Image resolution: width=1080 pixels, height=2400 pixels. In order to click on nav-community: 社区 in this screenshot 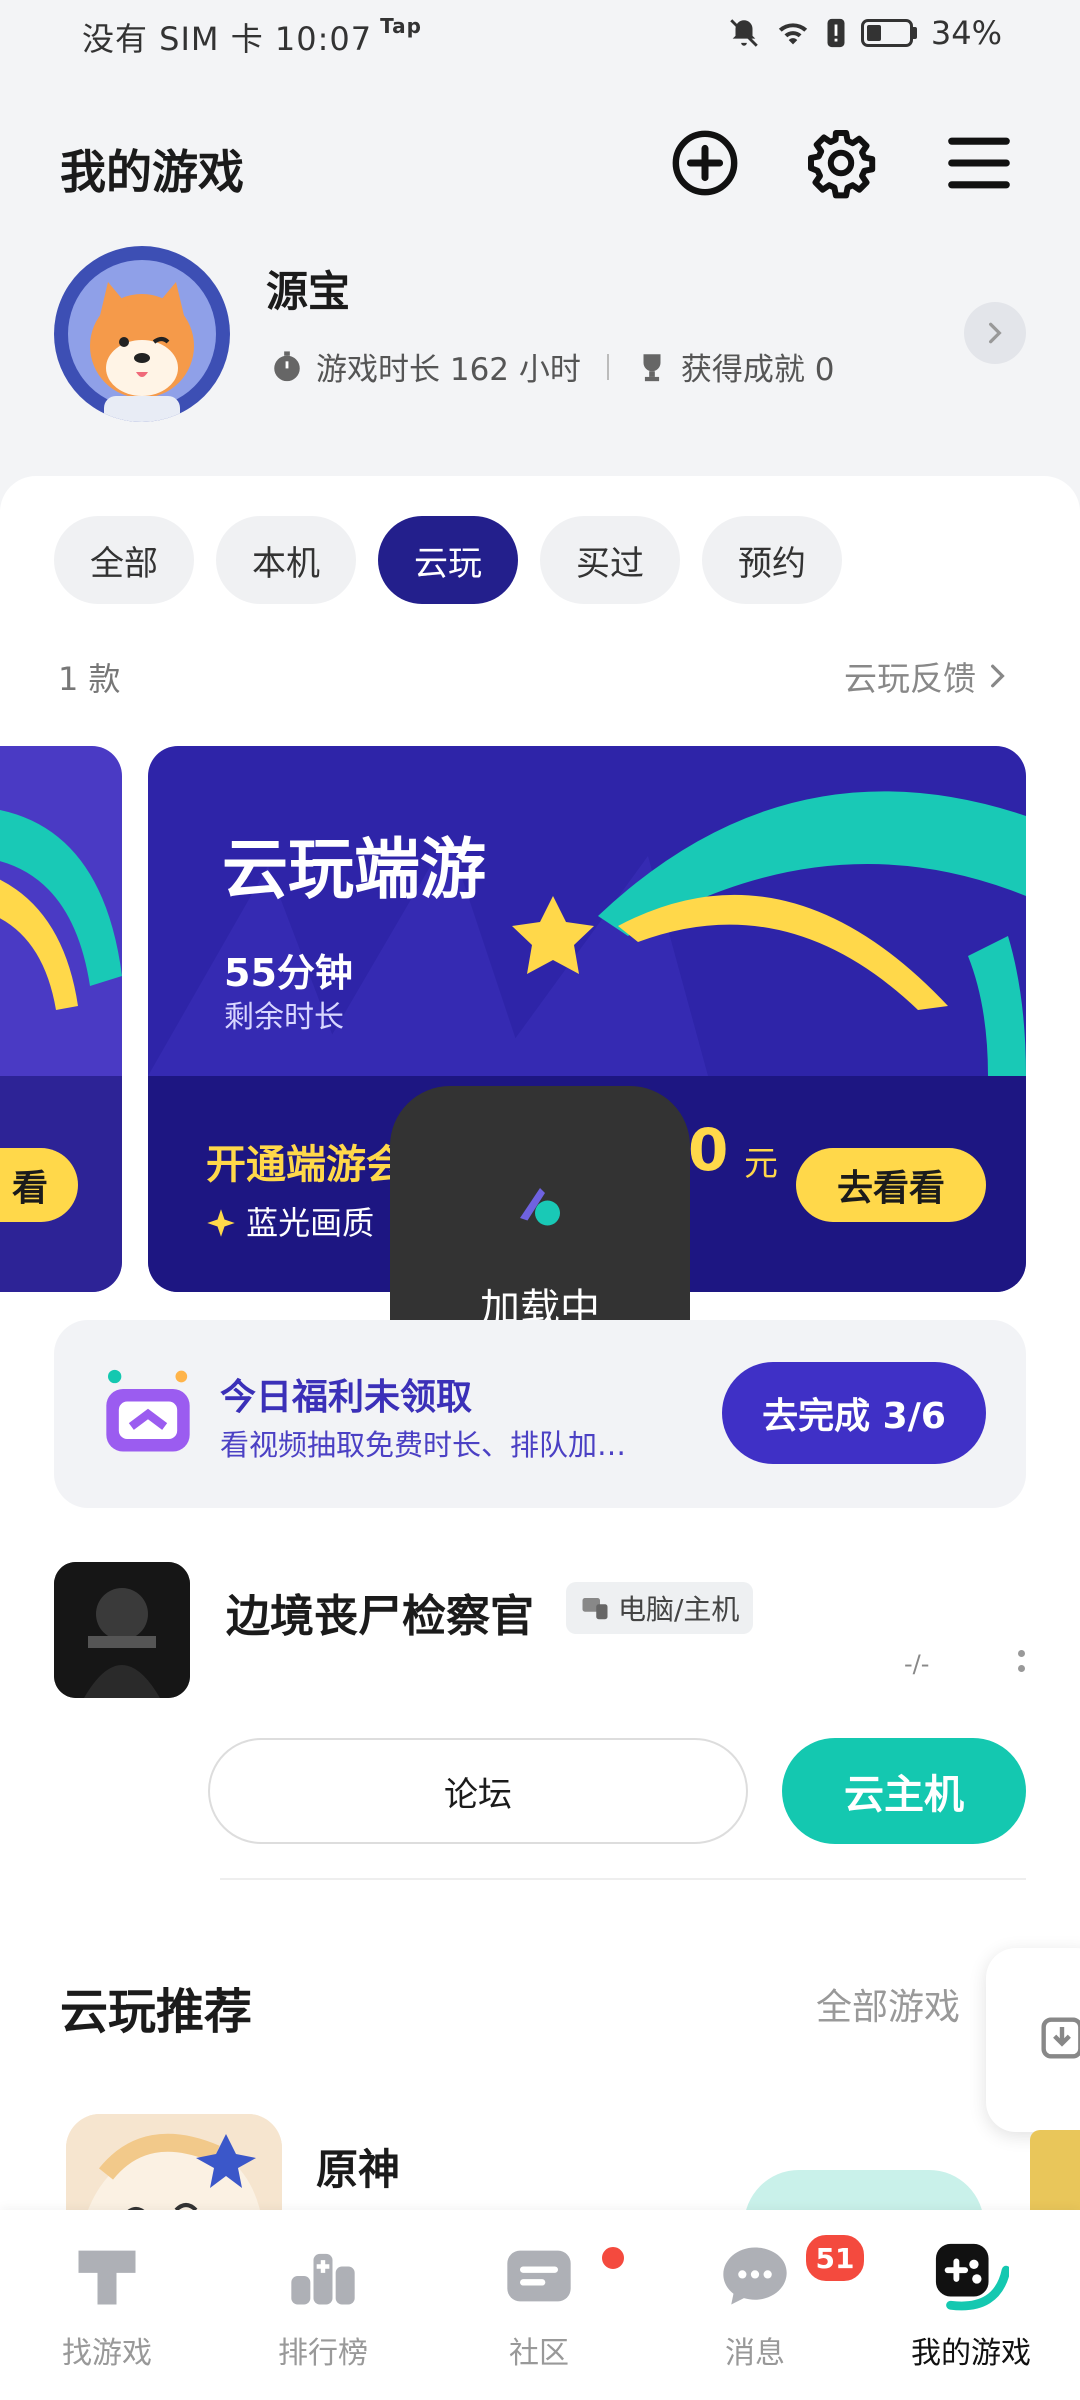, I will do `click(545, 2305)`.